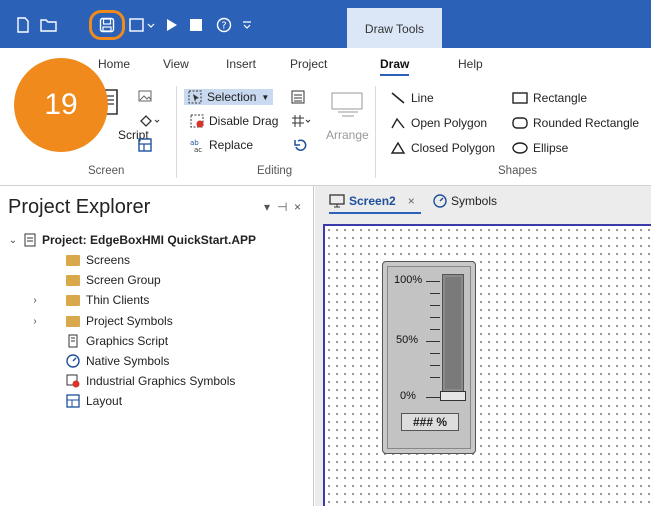 Image resolution: width=651 pixels, height=506 pixels. I want to click on closed-polygon-icon, so click(398, 147).